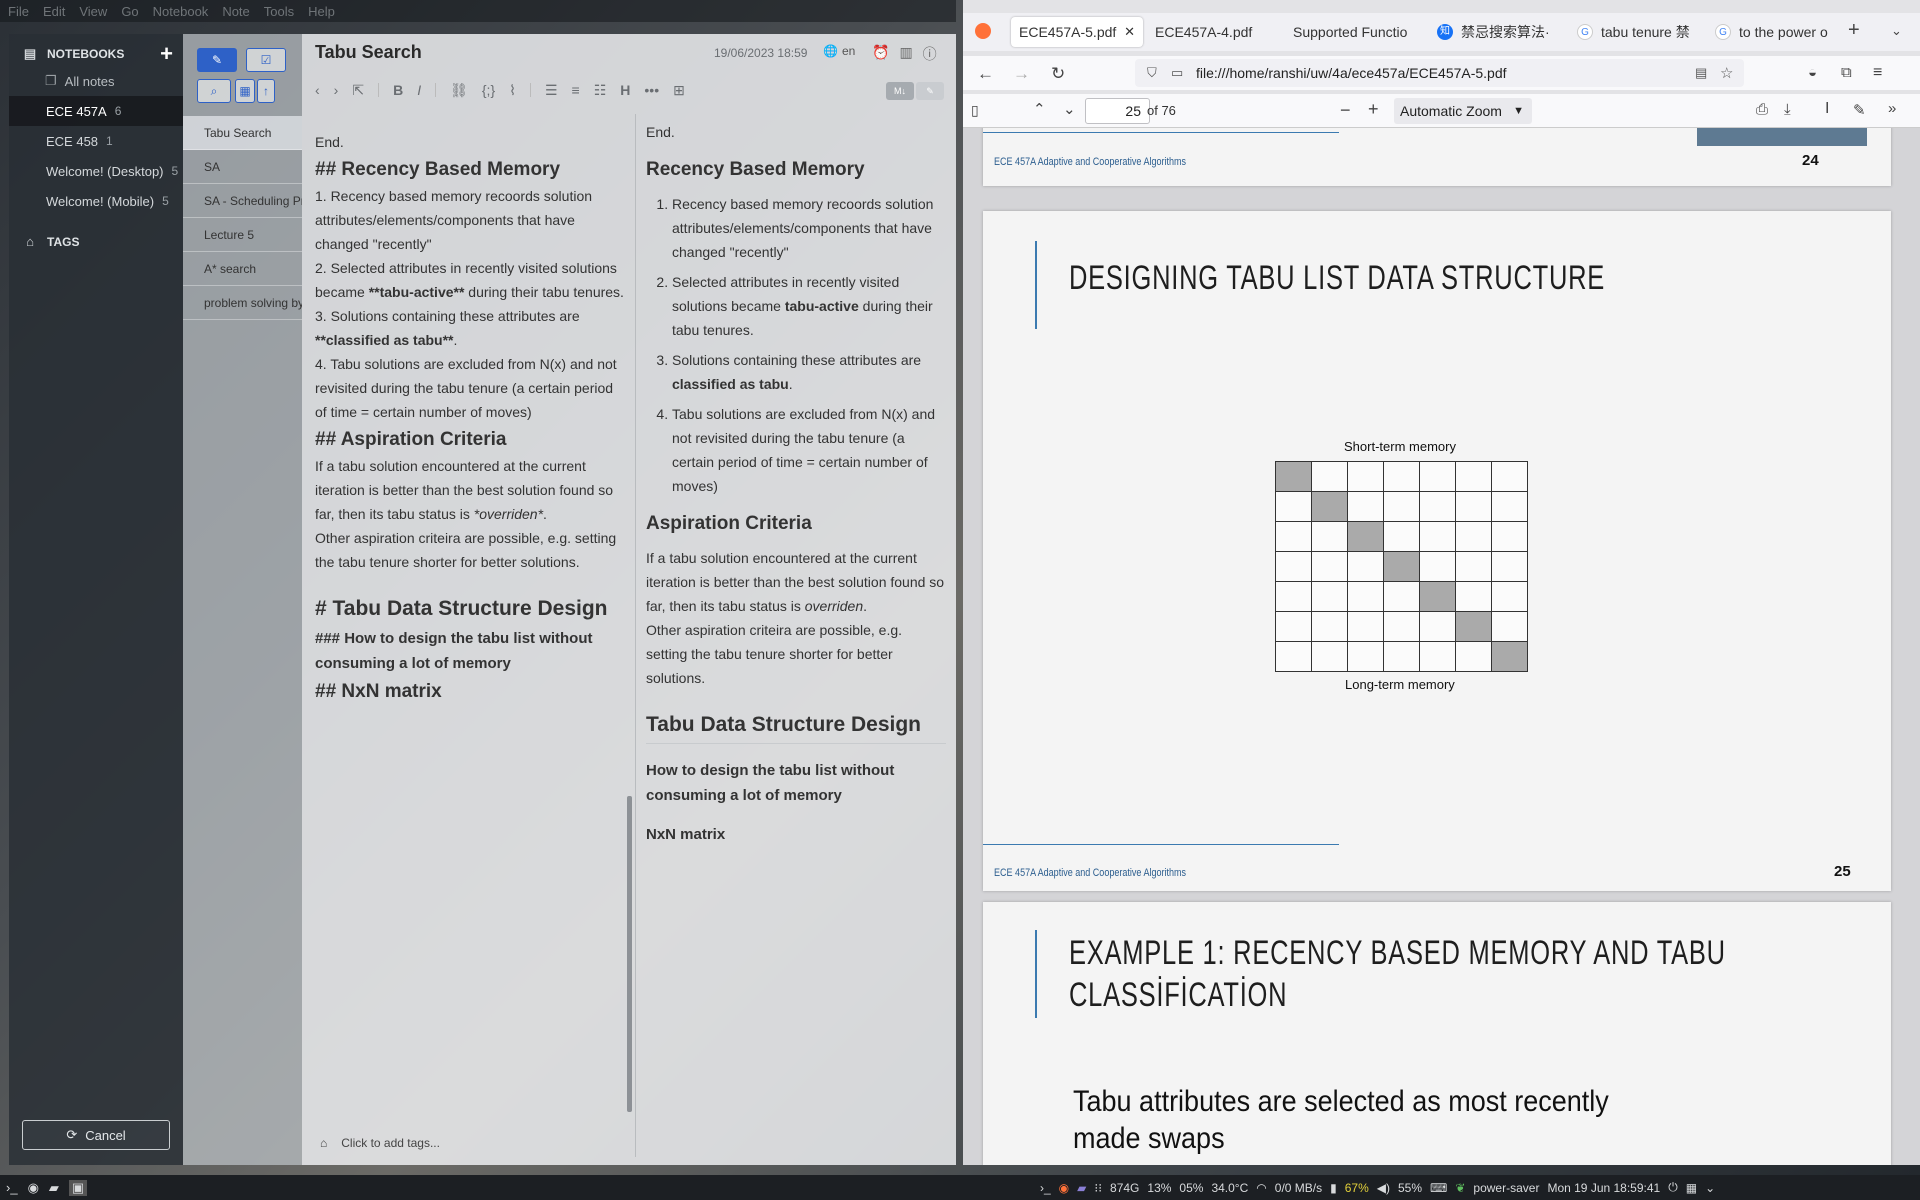 This screenshot has height=1200, width=1920. I want to click on note-title: Tabu Search, so click(368, 52).